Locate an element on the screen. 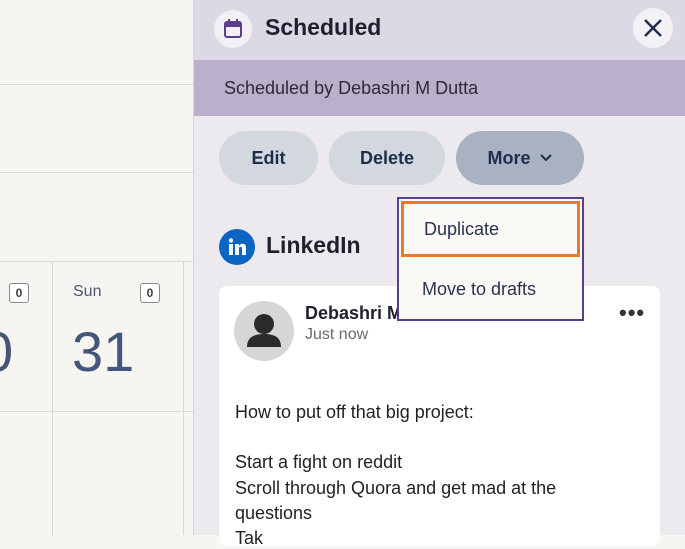 This screenshot has width=685, height=549. menu-item-duplicate: Duplicate is located at coordinates (490, 229).